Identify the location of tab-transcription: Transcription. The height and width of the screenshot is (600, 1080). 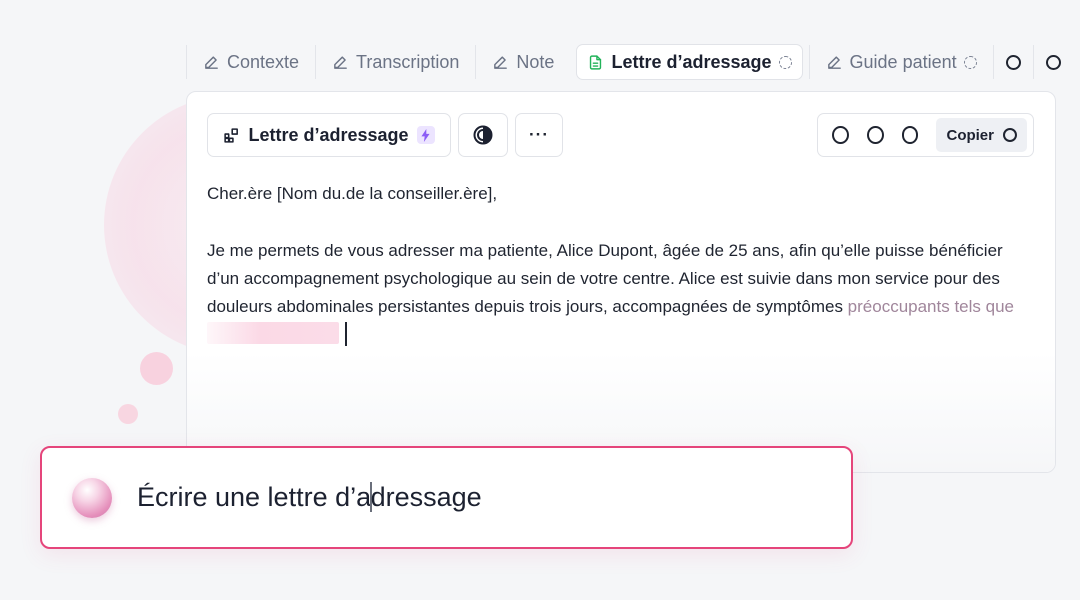
(395, 62).